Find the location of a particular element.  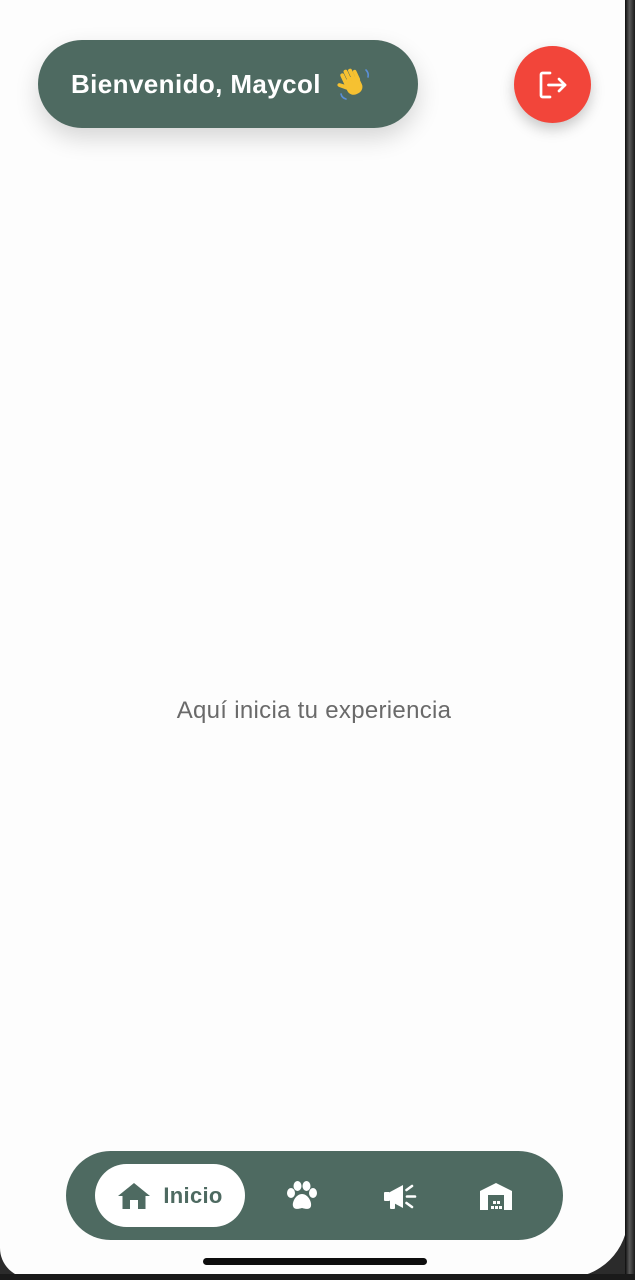

shelter-icon is located at coordinates (496, 1196).